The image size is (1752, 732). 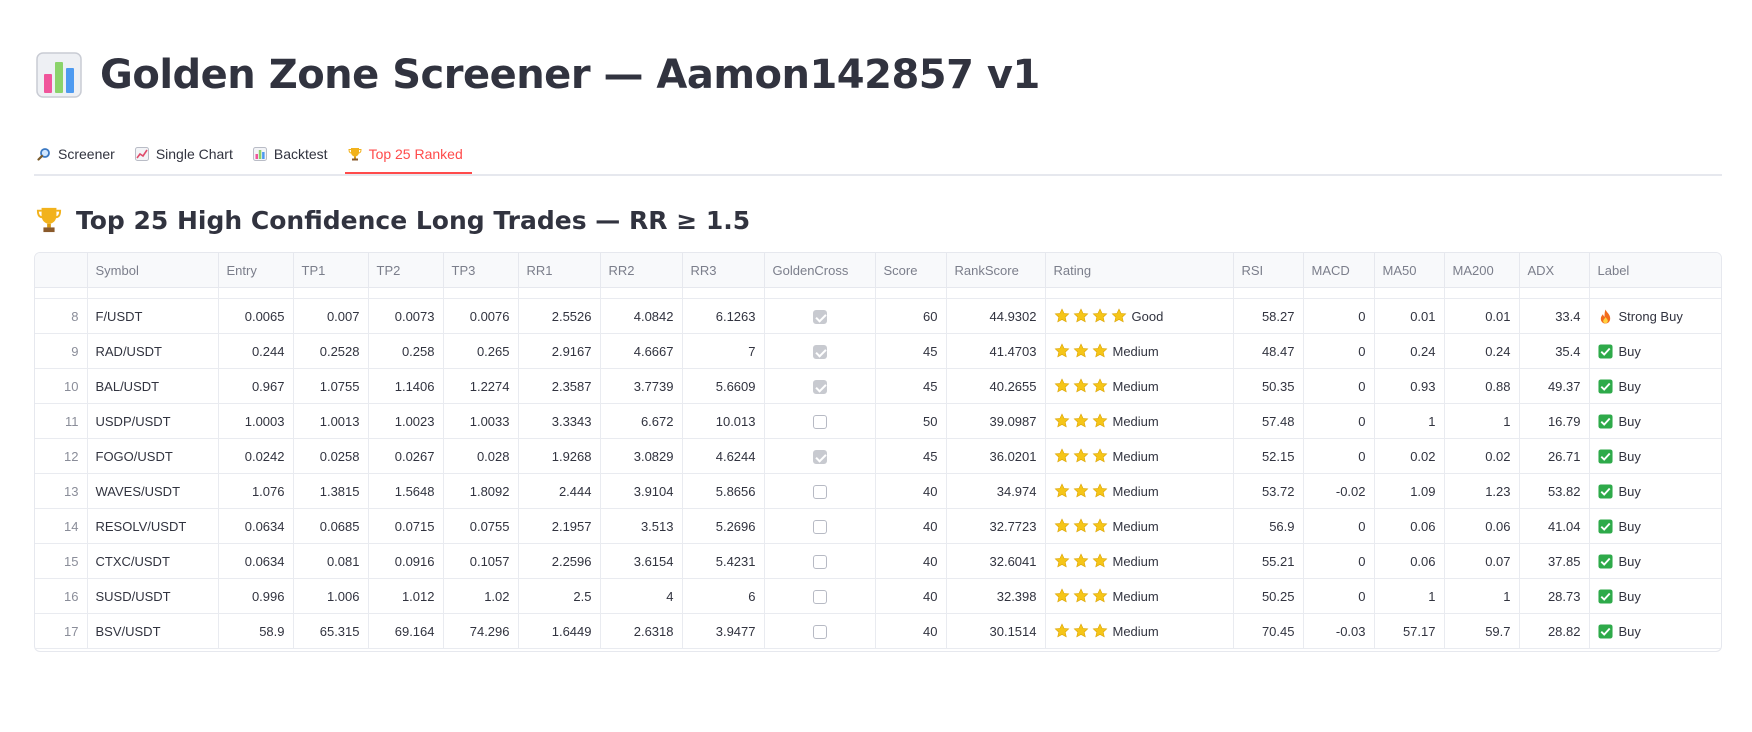 What do you see at coordinates (61, 316) in the screenshot?
I see `row-index: 8` at bounding box center [61, 316].